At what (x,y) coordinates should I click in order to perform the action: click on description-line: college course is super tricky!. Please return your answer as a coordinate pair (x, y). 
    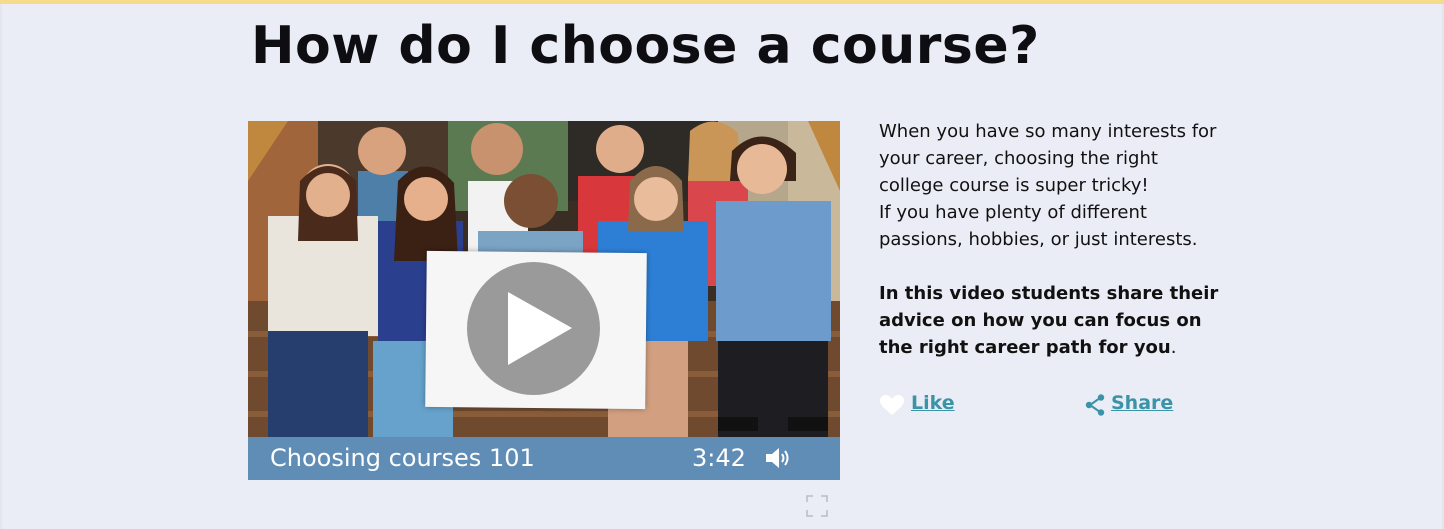
    Looking at the image, I should click on (1014, 185).